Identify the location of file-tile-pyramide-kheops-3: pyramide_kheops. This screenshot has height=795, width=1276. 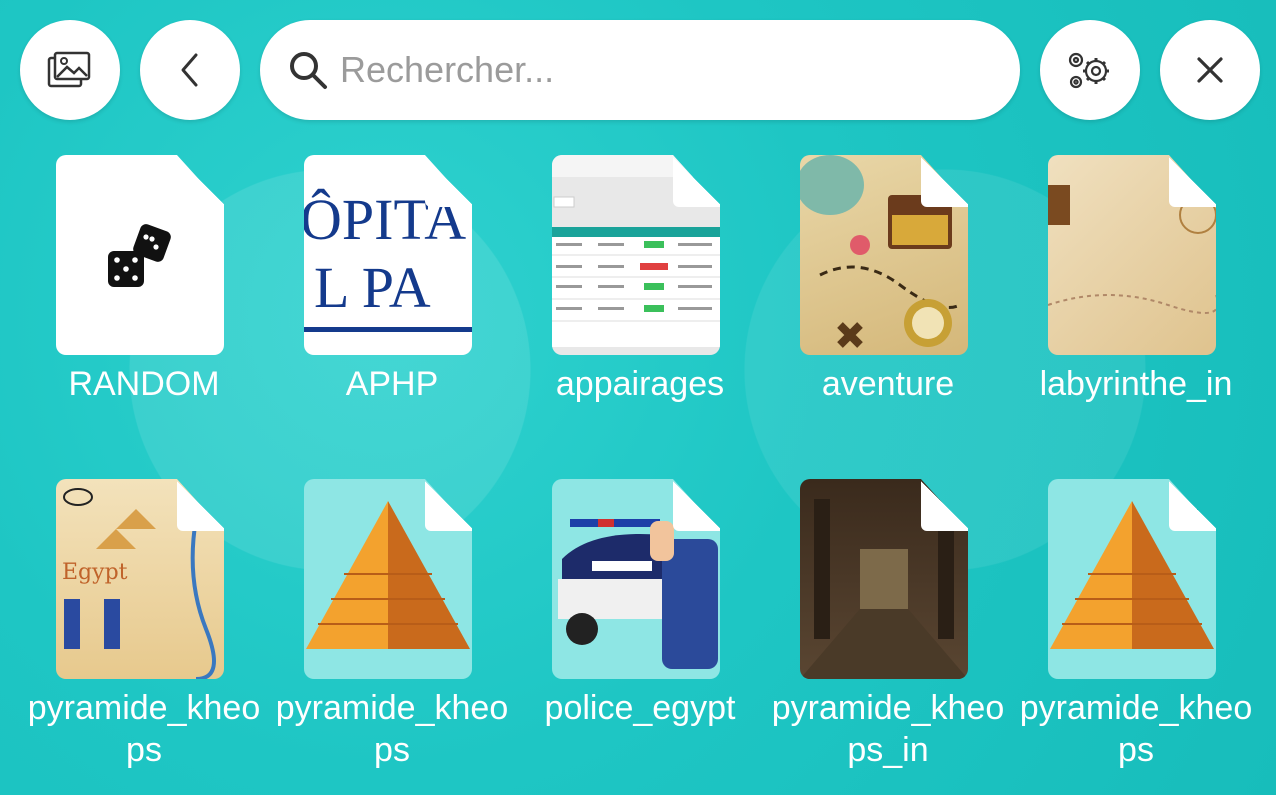
(1136, 634).